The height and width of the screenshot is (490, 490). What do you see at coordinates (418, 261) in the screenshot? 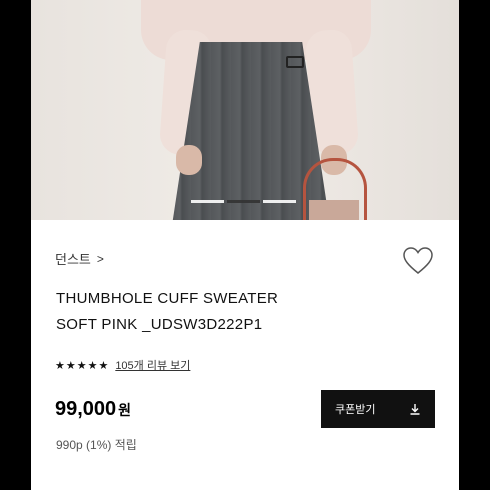
I see `heart-icon` at bounding box center [418, 261].